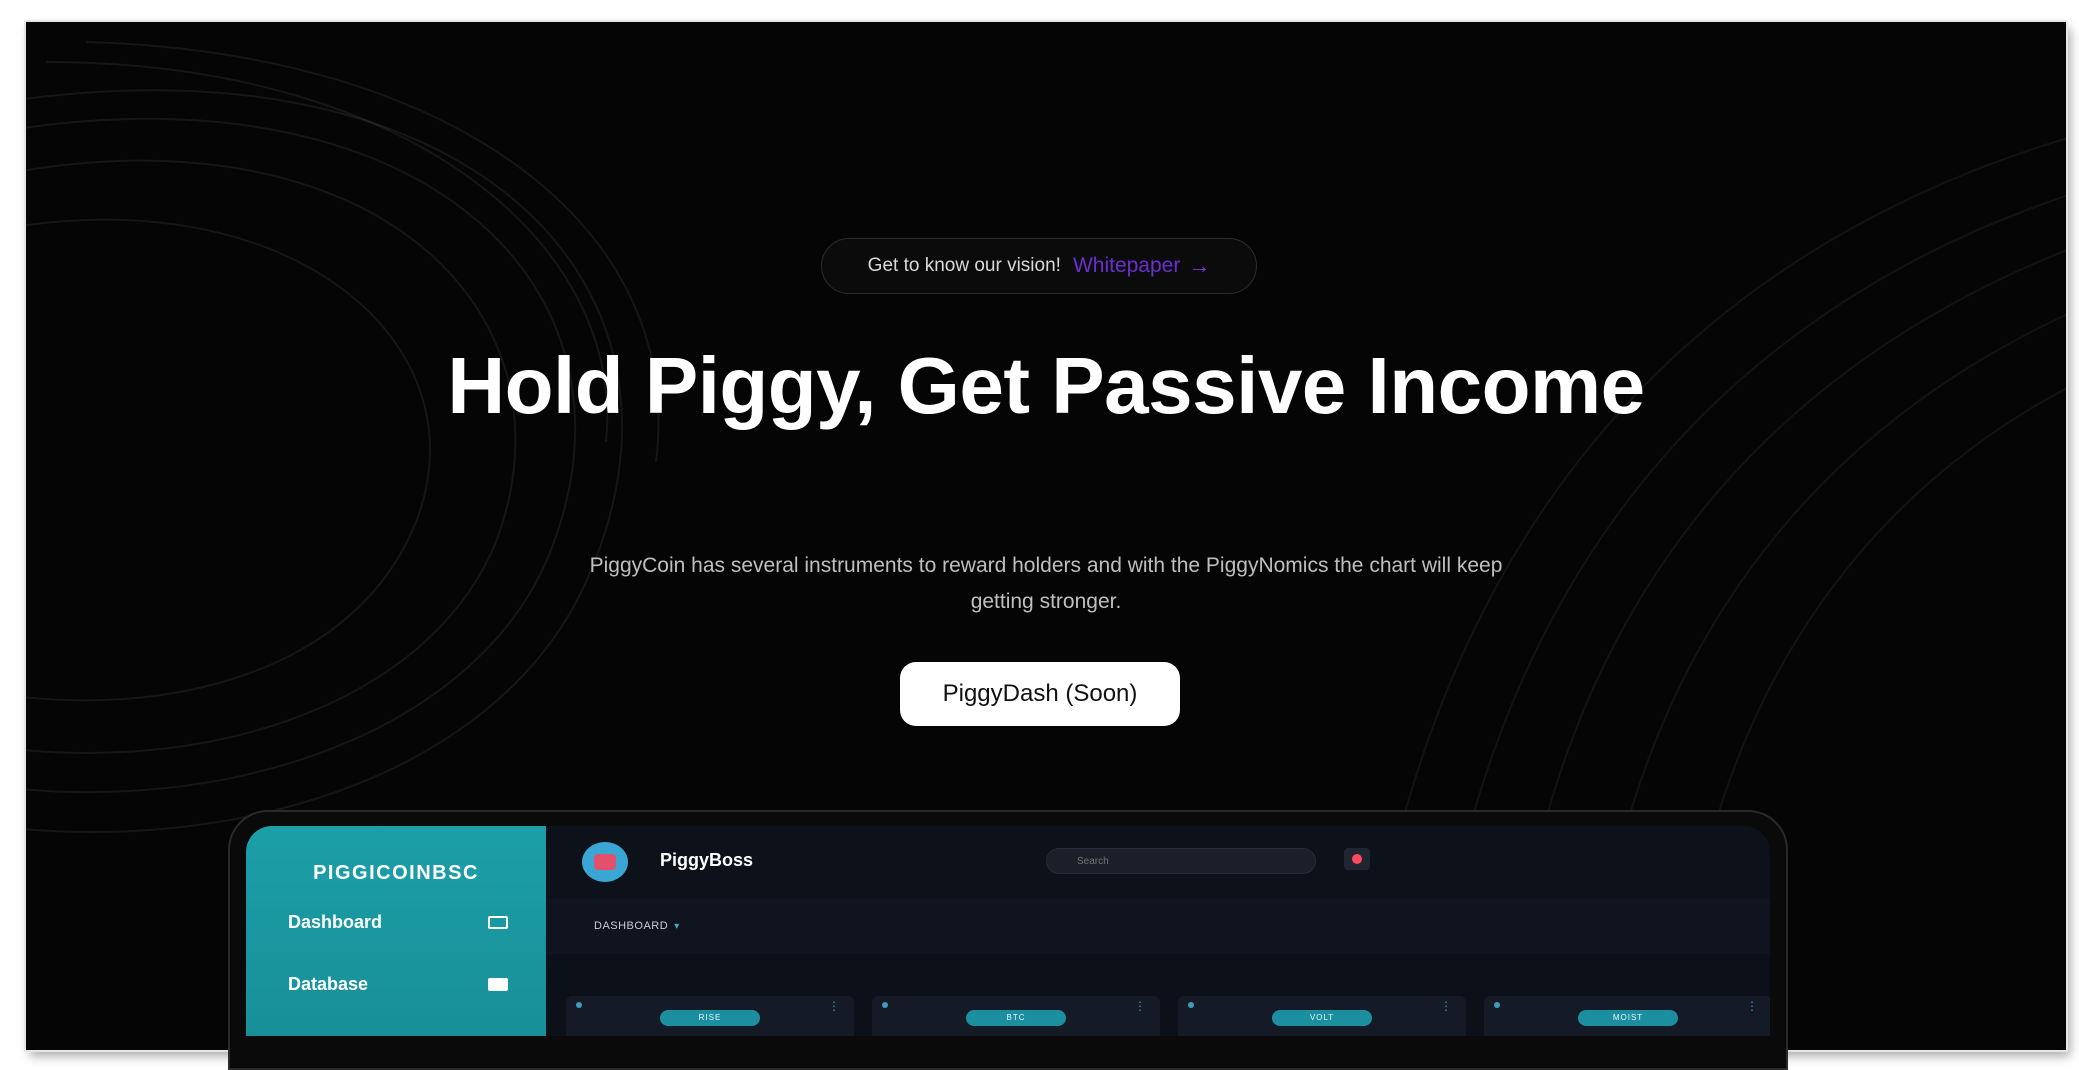  I want to click on avatar, so click(605, 862).